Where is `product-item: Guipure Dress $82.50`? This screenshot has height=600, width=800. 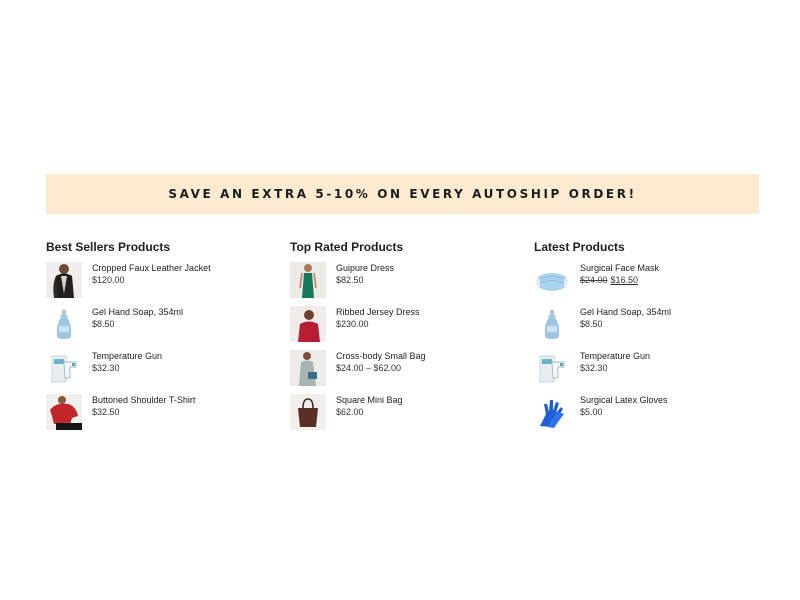 product-item: Guipure Dress $82.50 is located at coordinates (405, 280).